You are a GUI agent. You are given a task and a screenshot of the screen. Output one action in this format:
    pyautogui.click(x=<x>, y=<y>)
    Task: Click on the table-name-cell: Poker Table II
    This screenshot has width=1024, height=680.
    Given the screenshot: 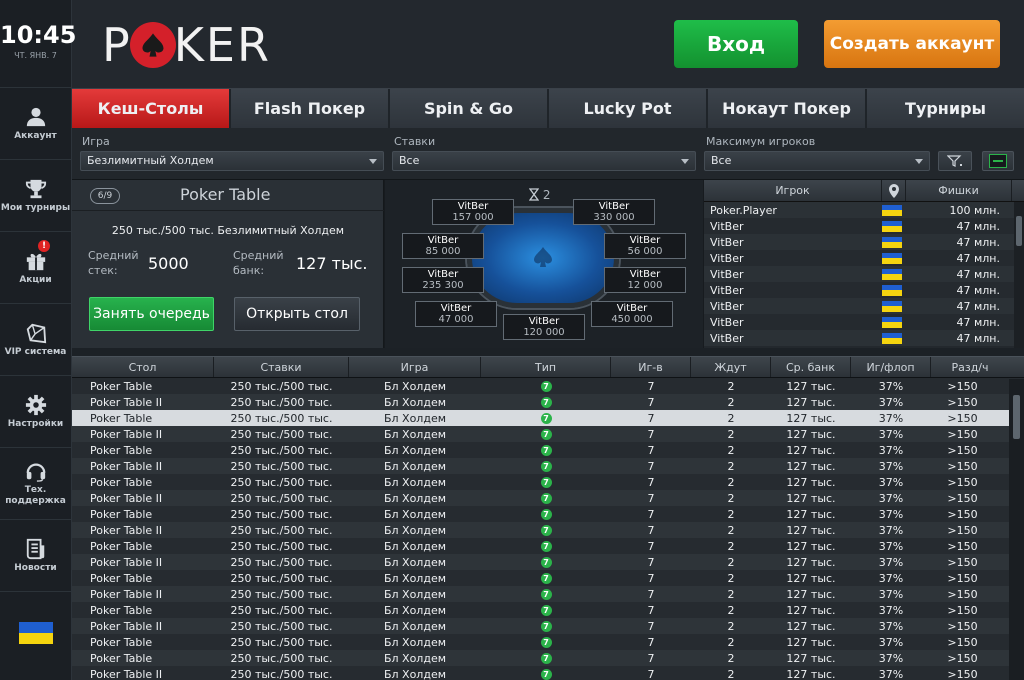 What is the action you would take?
    pyautogui.click(x=126, y=626)
    